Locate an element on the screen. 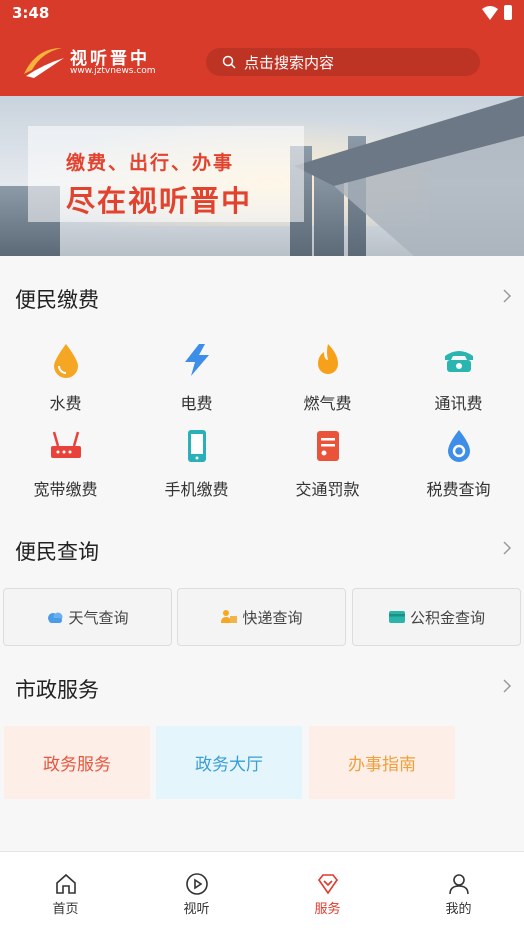 This screenshot has height=932, width=524. nav-home: 首页 is located at coordinates (65, 894).